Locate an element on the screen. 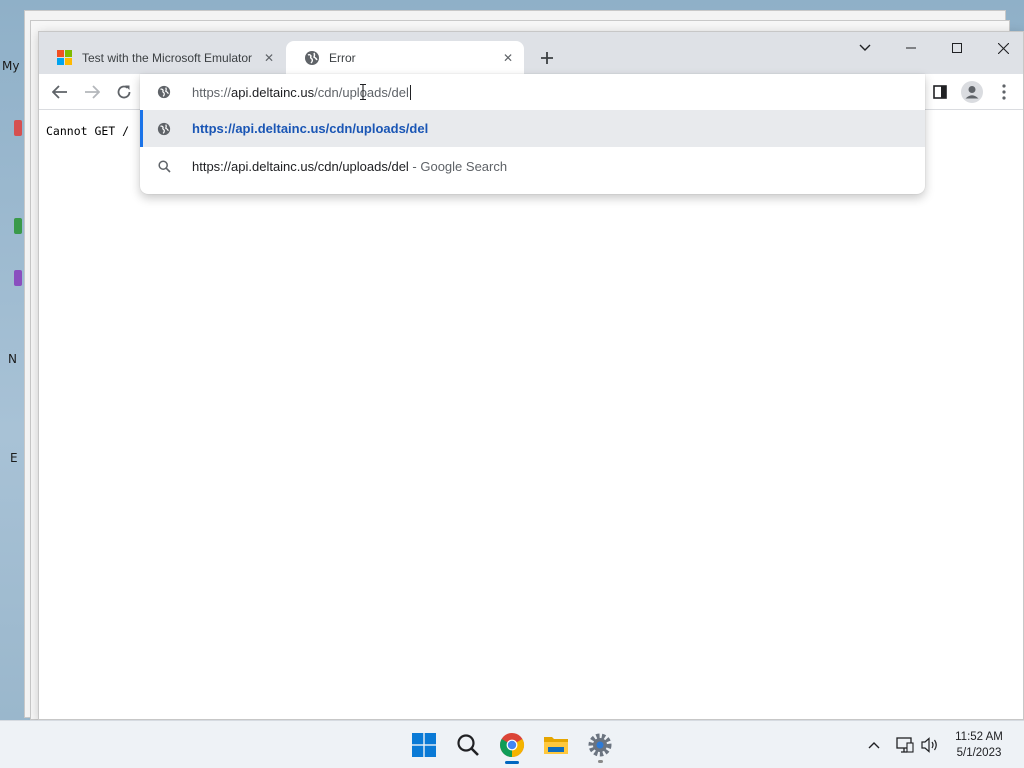 This screenshot has width=1024, height=768. chevron-down-icon is located at coordinates (865, 47).